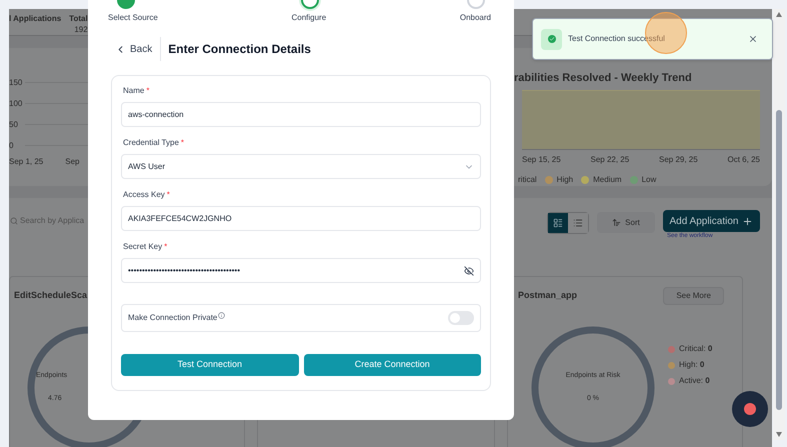 This screenshot has width=787, height=447. I want to click on search-icon, so click(14, 221).